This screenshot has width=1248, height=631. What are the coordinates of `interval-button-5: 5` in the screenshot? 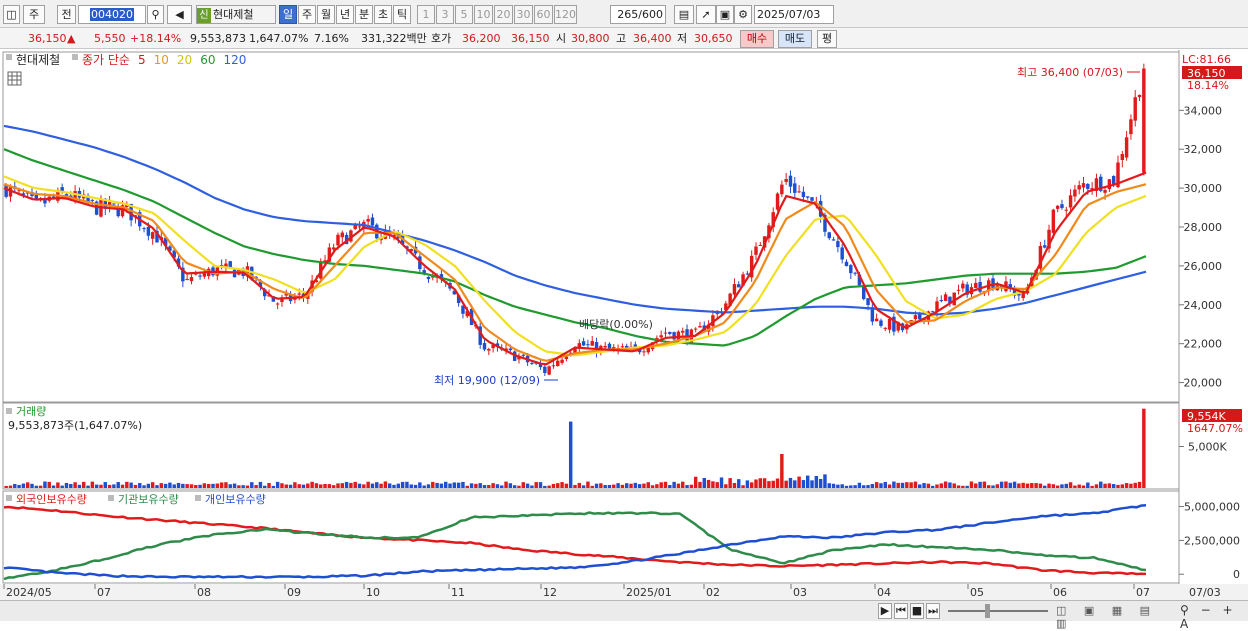 It's located at (464, 14).